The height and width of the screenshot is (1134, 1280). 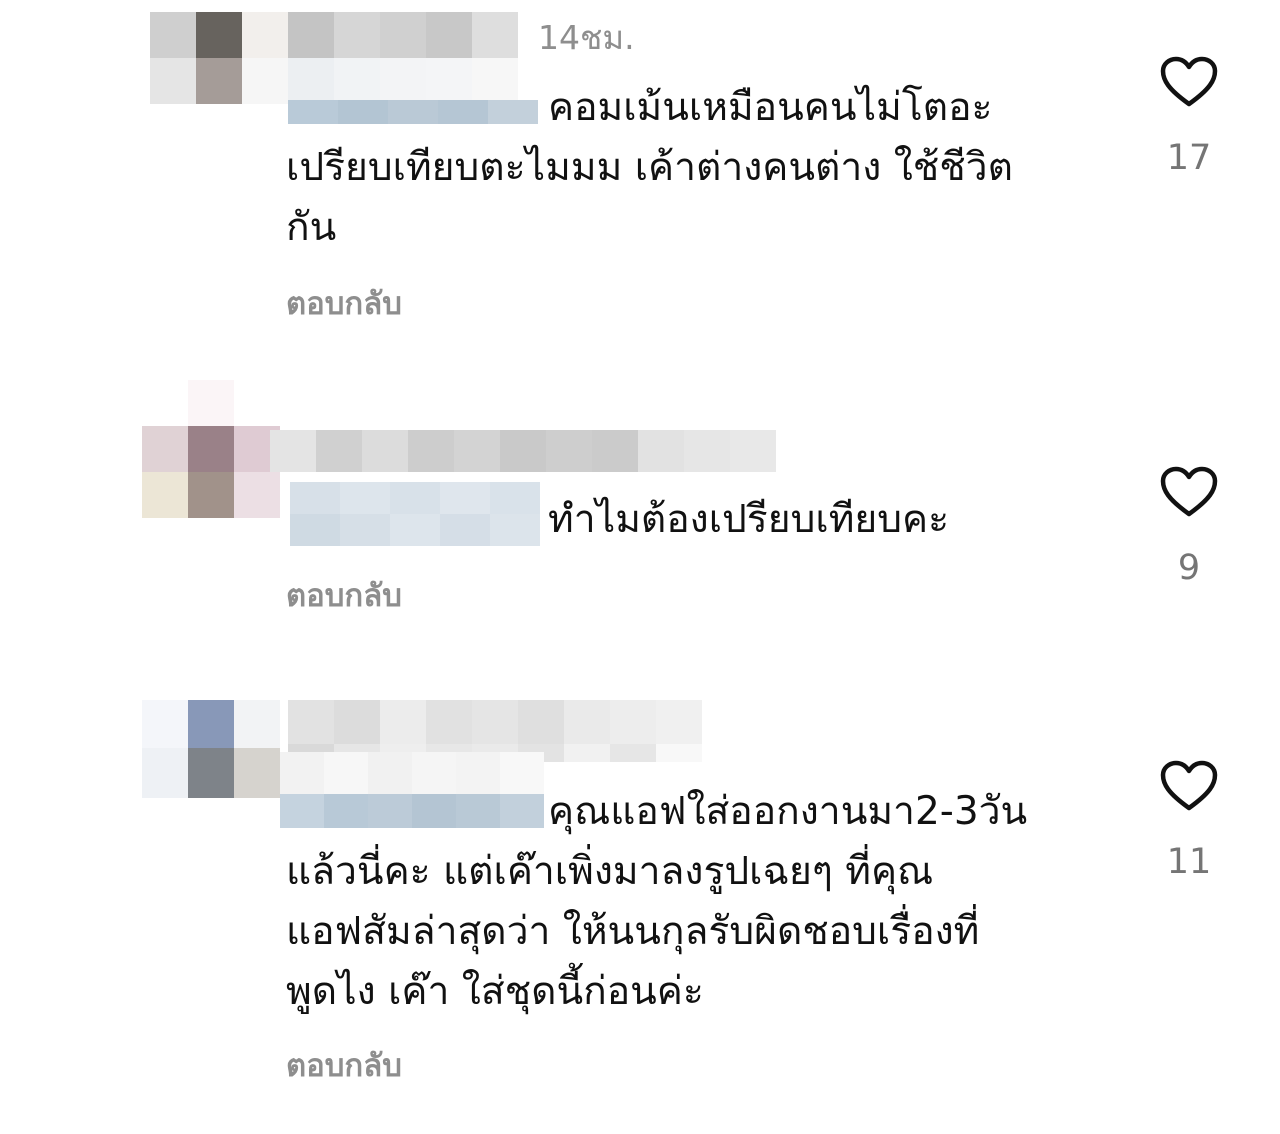 I want to click on heart-outline-icon, so click(x=1189, y=785).